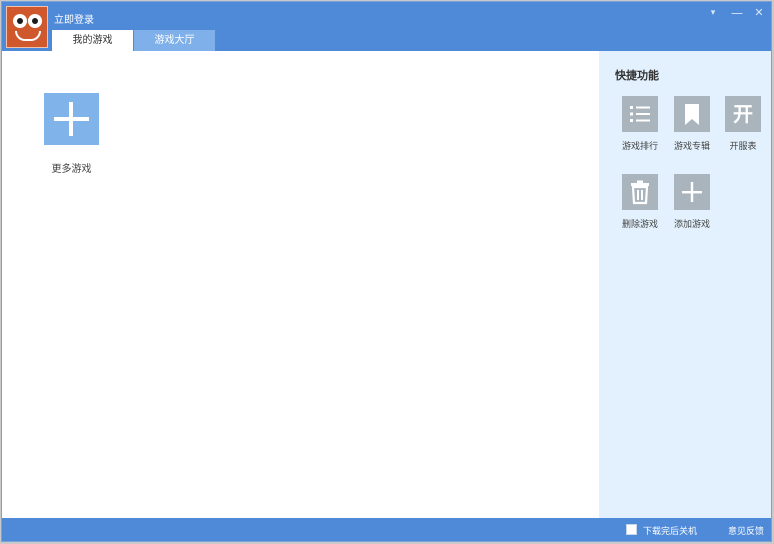 The width and height of the screenshot is (774, 544). Describe the element at coordinates (386, 529) in the screenshot. I see `status-bar: 下载完后关机 意见反馈` at that location.